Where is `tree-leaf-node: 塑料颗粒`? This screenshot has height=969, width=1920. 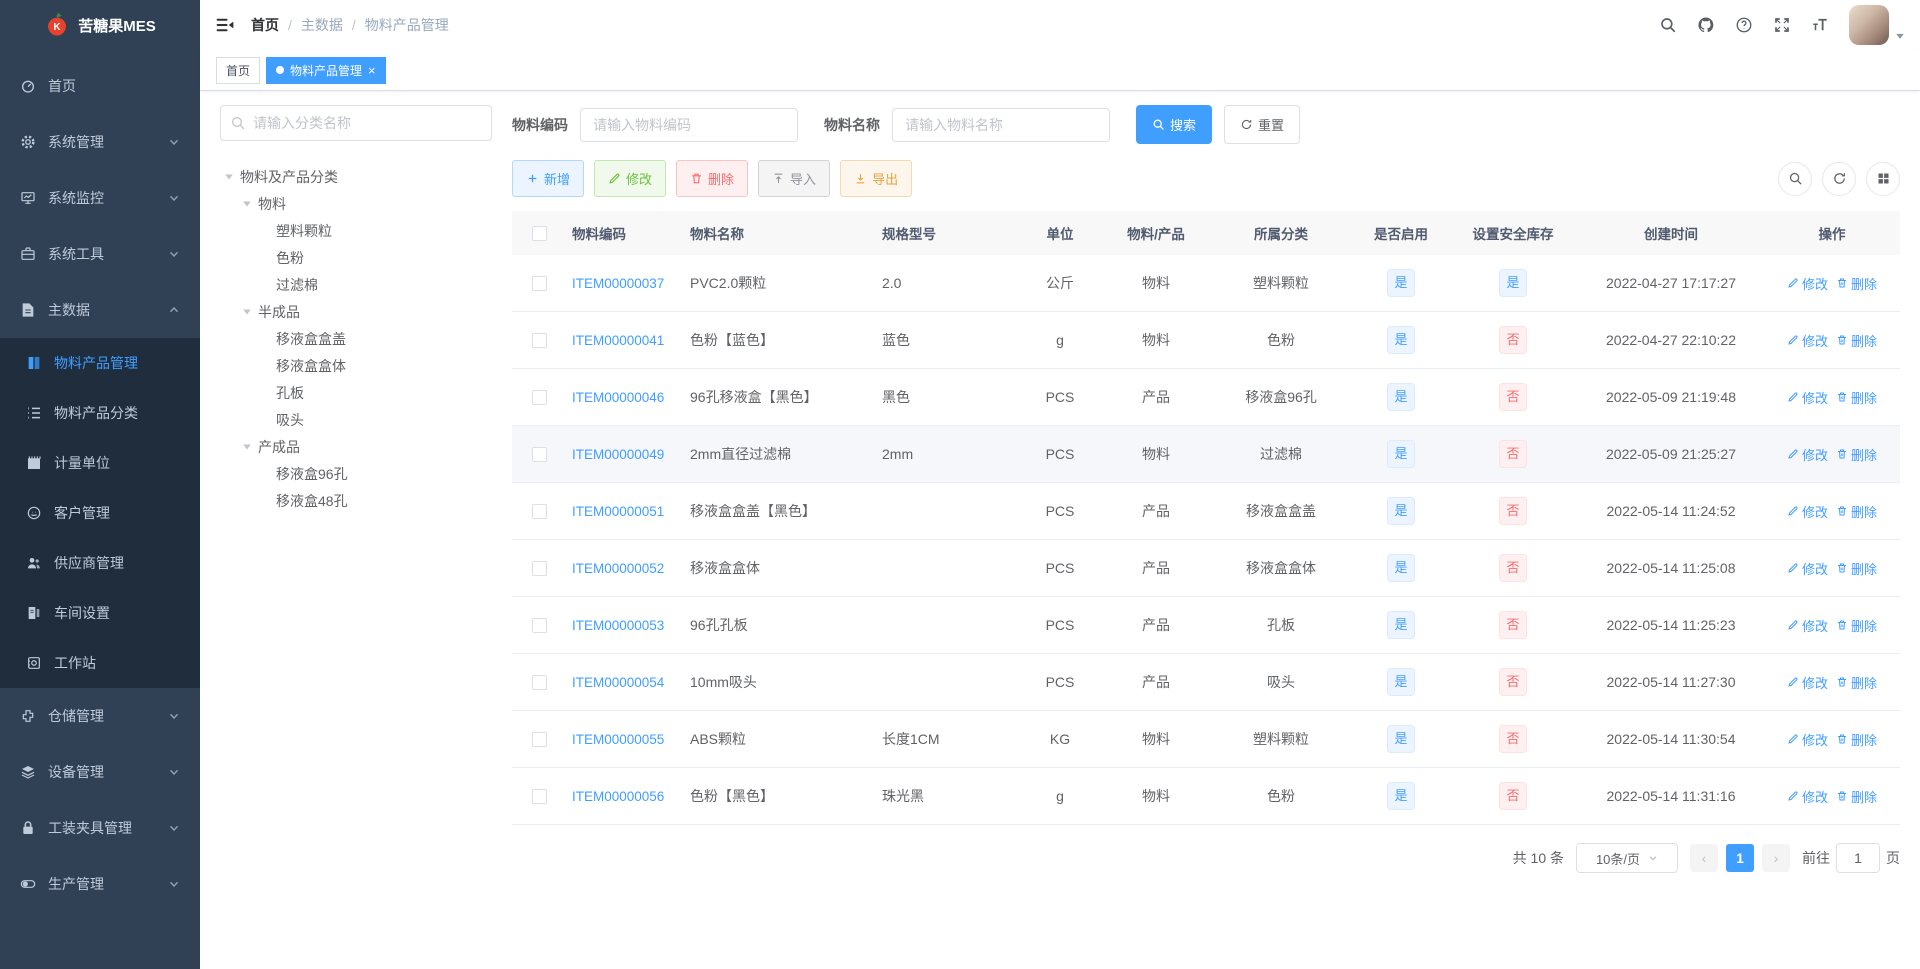 tree-leaf-node: 塑料颗粒 is located at coordinates (356, 230).